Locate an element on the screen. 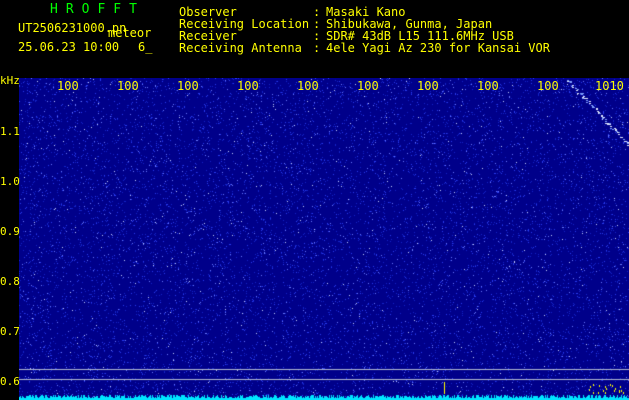 Image resolution: width=629 pixels, height=400 pixels. antenna-value: 4ele Yagi Az 230 for Kansai VOR is located at coordinates (438, 48).